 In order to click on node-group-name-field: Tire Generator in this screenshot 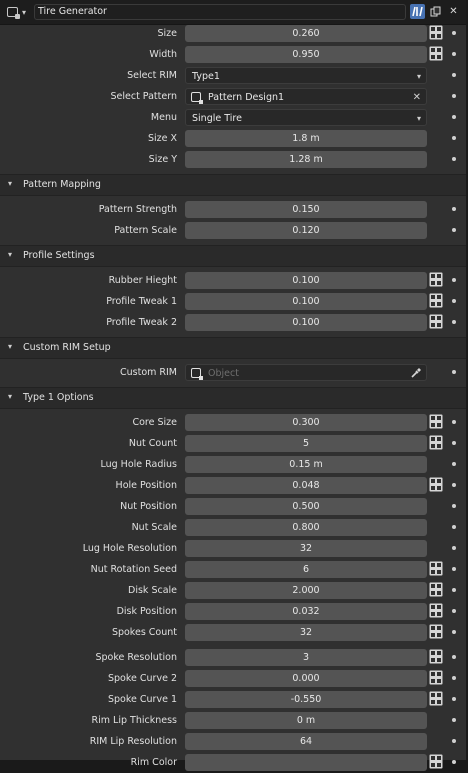, I will do `click(220, 12)`.